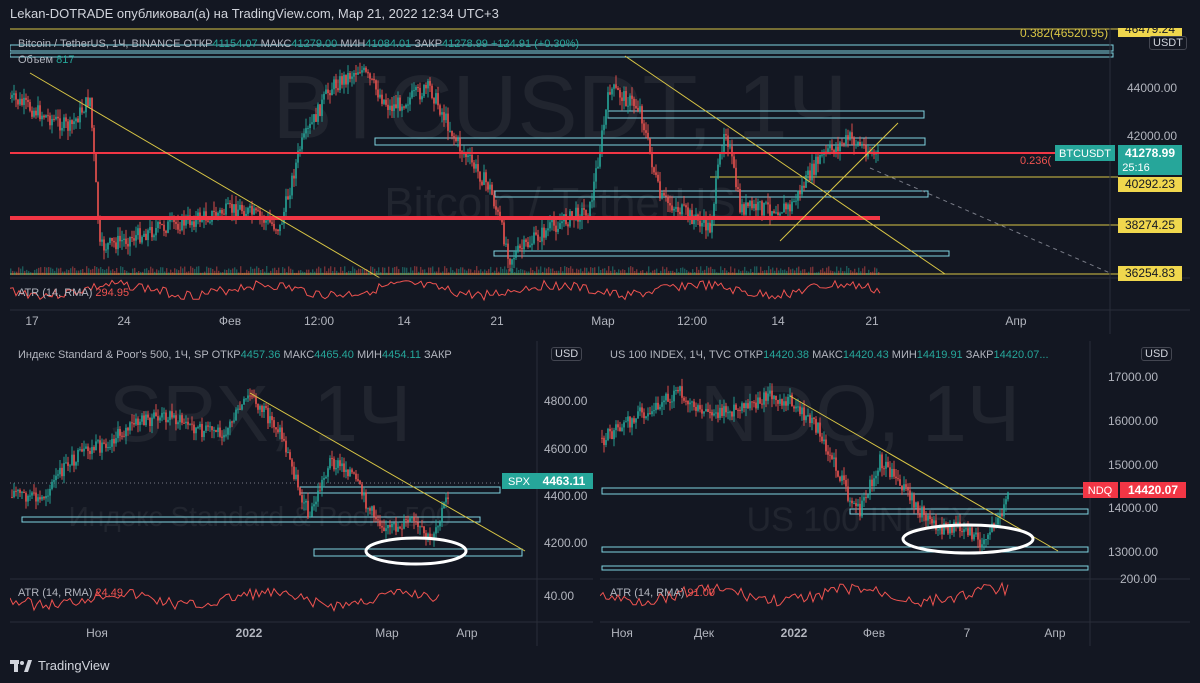  Describe the element at coordinates (1133, 377) in the screenshot. I see `ndq-price-tick-label: 17000.00` at that location.